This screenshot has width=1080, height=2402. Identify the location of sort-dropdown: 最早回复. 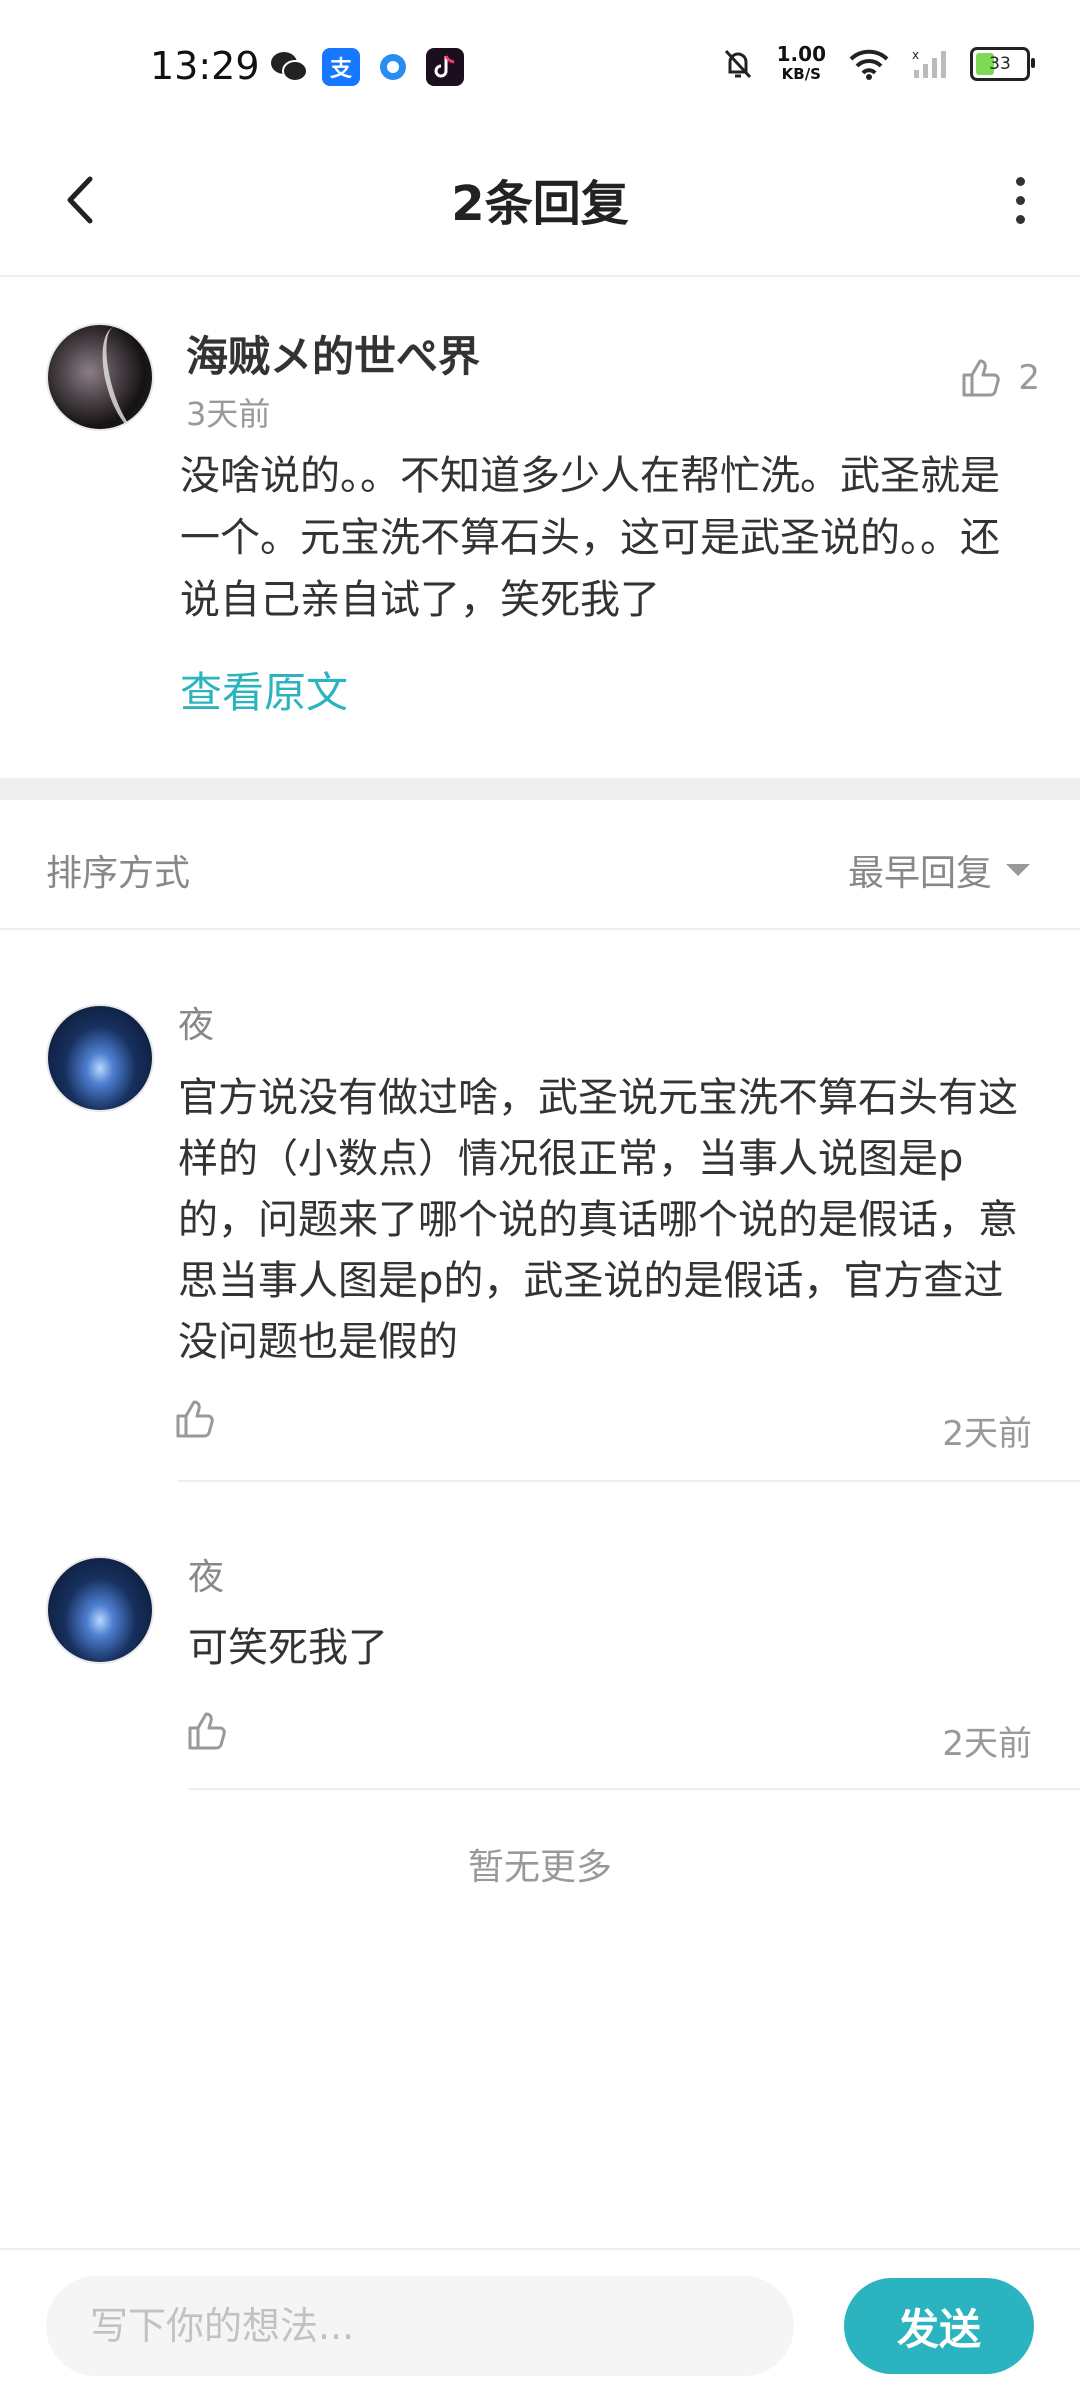
(939, 870).